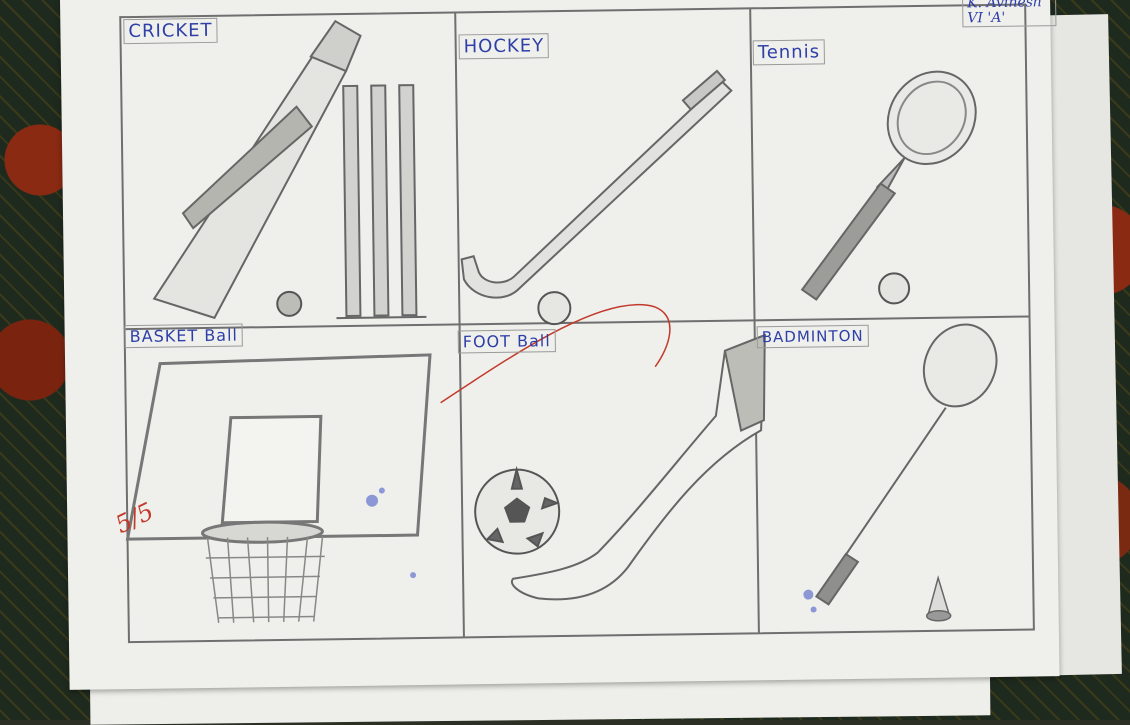  What do you see at coordinates (812, 336) in the screenshot?
I see `panel-label-badminton: BADMINTON` at bounding box center [812, 336].